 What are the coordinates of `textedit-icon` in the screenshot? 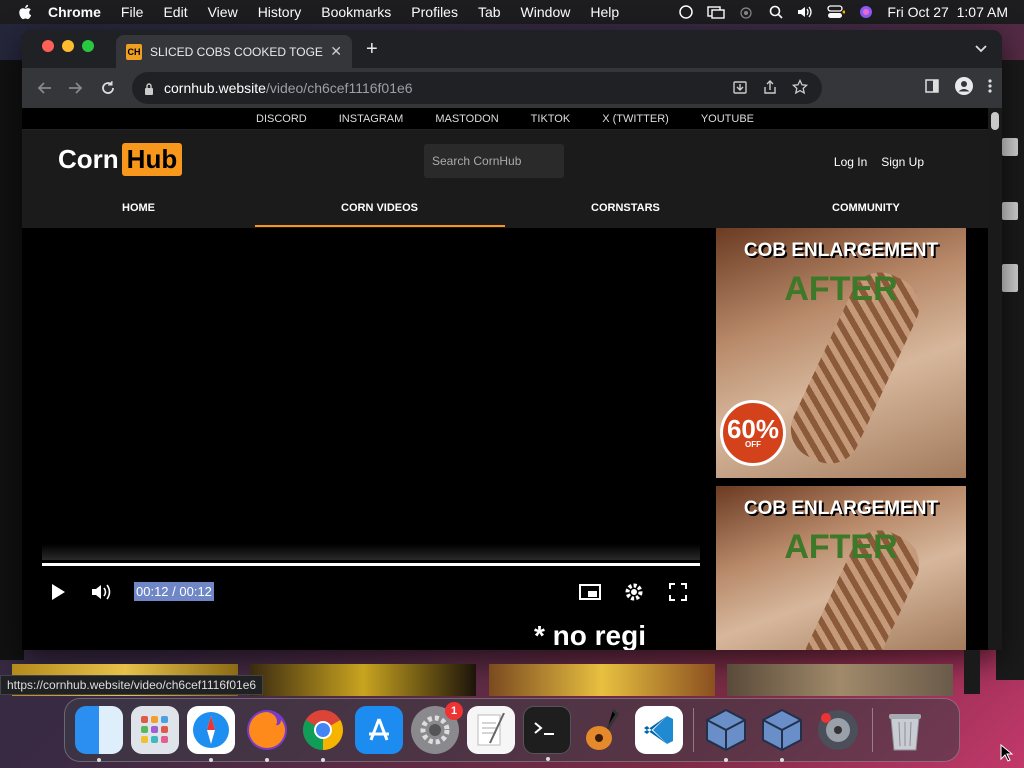 It's located at (491, 730).